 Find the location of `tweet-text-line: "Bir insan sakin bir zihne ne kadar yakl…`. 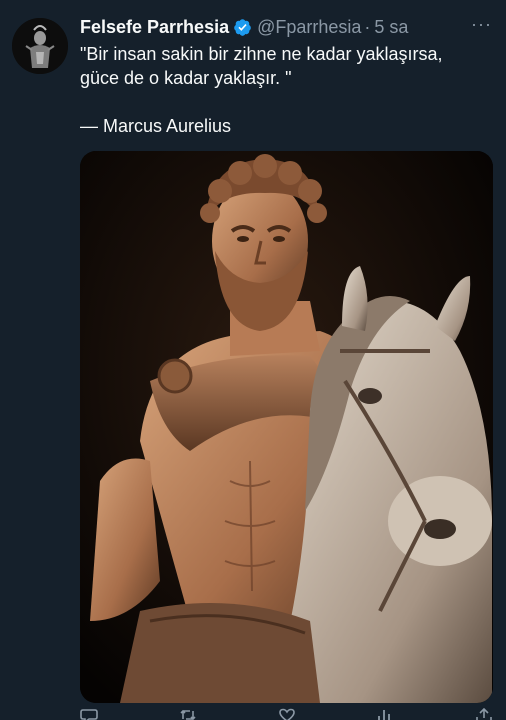

tweet-text-line: "Bir insan sakin bir zihne ne kadar yakl… is located at coordinates (261, 54).